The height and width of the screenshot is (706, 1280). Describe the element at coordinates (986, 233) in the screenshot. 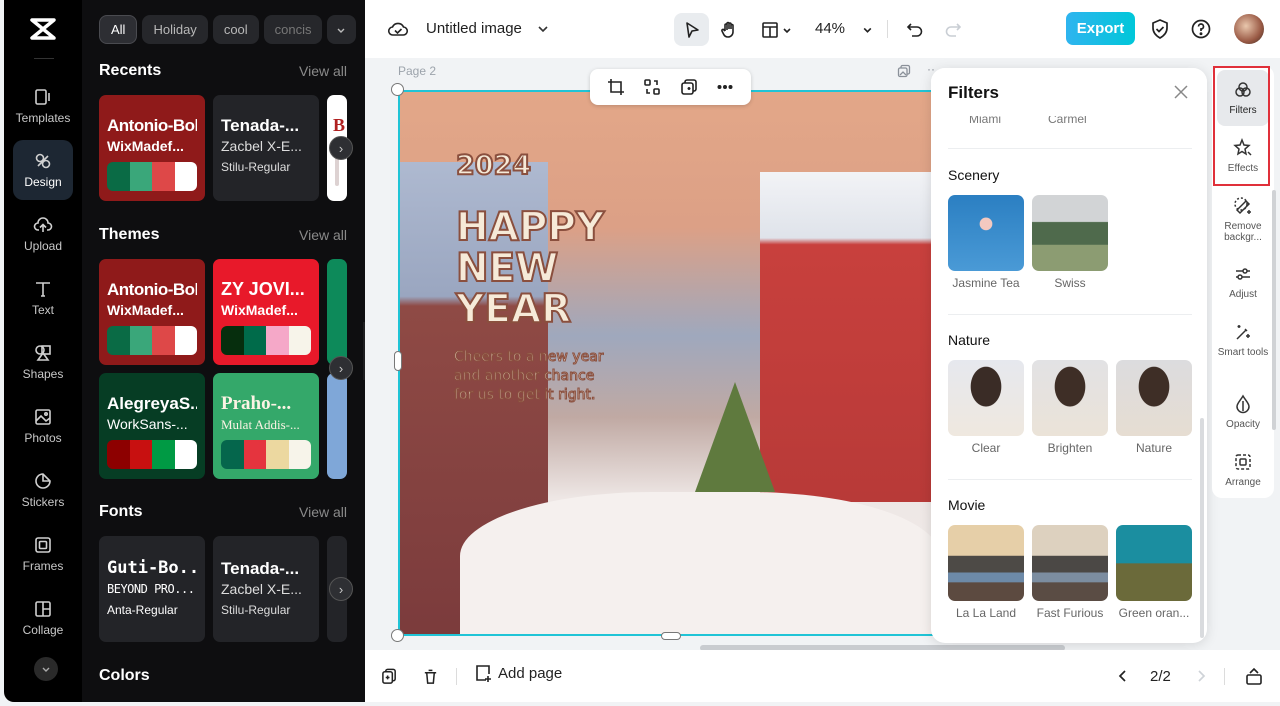

I see `filter-thumb-jasmine-tea` at that location.